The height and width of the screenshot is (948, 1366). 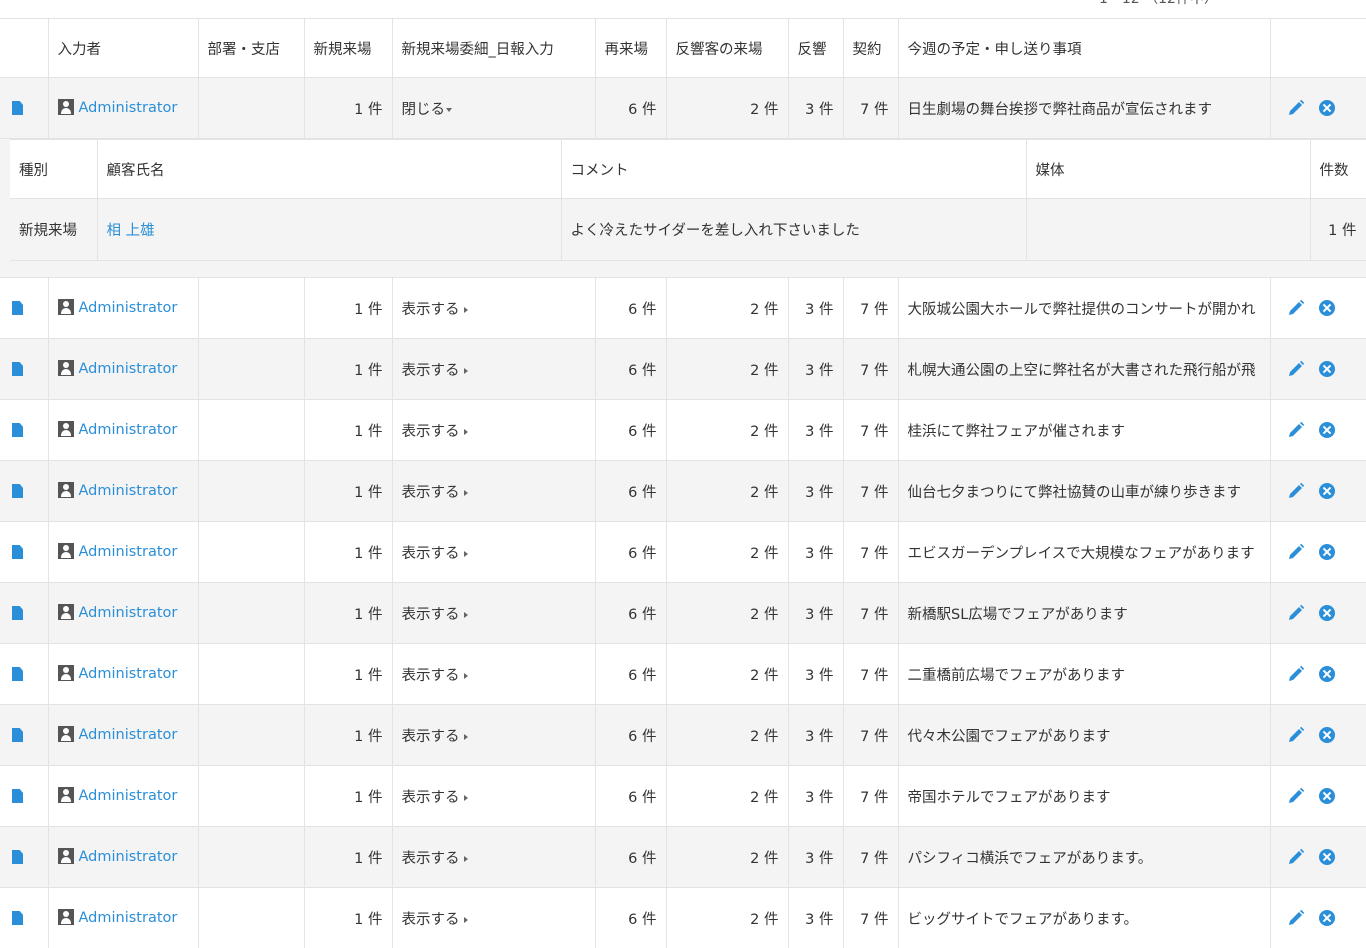 What do you see at coordinates (727, 48) in the screenshot?
I see `col-header-response-visit: 反響客の来場` at bounding box center [727, 48].